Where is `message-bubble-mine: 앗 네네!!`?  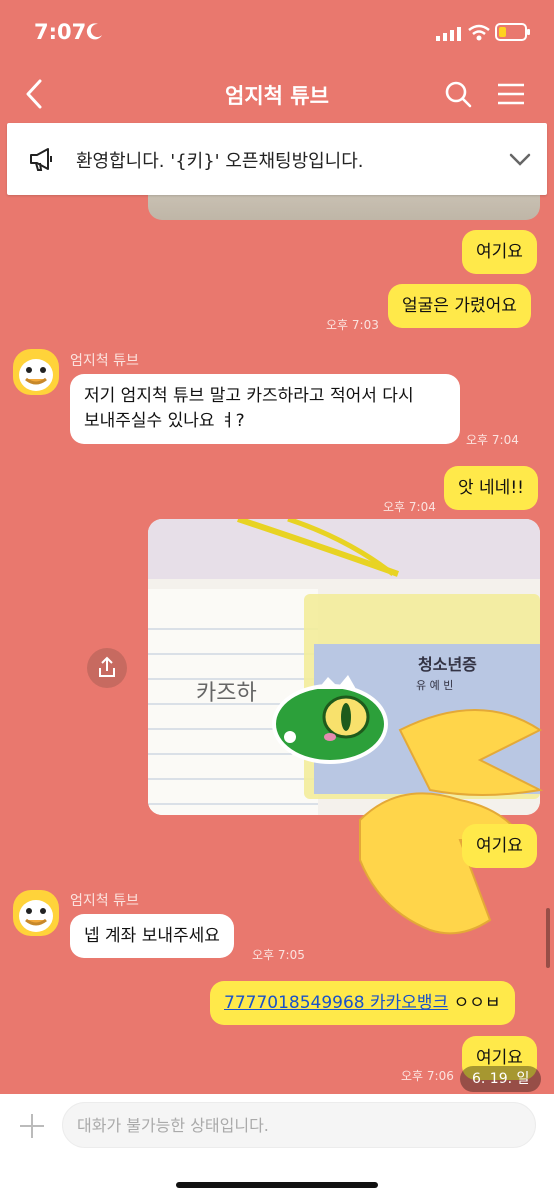
message-bubble-mine: 앗 네네!! is located at coordinates (491, 488).